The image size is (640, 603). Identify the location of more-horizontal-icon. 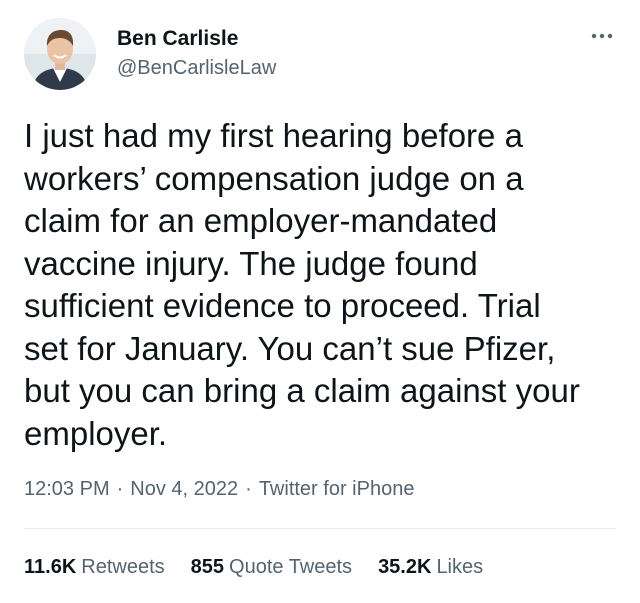
(602, 36).